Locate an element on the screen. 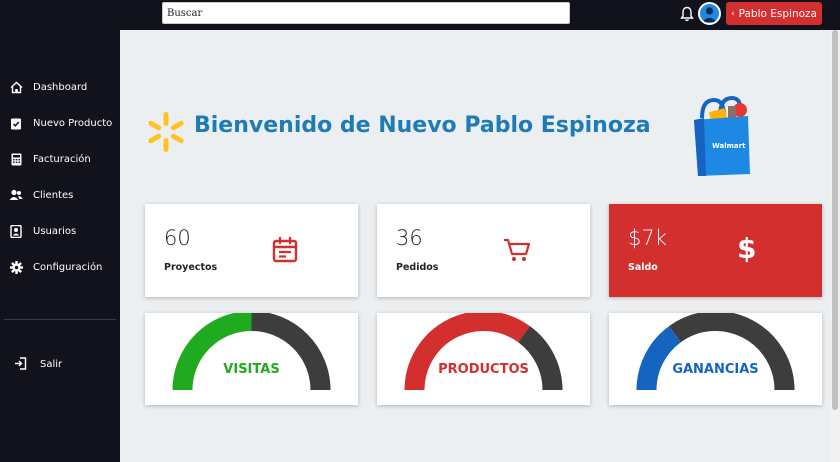 Image resolution: width=840 pixels, height=462 pixels. gauge-productos is located at coordinates (483, 352).